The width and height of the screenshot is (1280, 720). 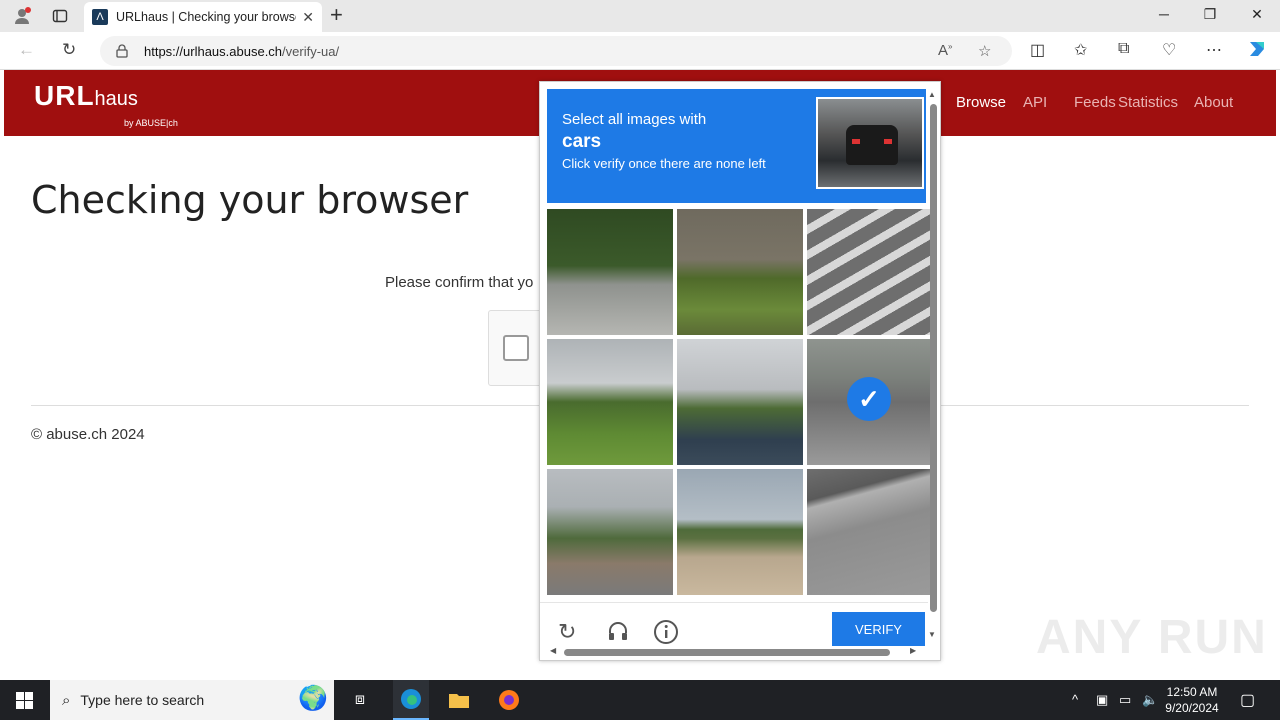 I want to click on file-explorer-icon, so click(x=459, y=700).